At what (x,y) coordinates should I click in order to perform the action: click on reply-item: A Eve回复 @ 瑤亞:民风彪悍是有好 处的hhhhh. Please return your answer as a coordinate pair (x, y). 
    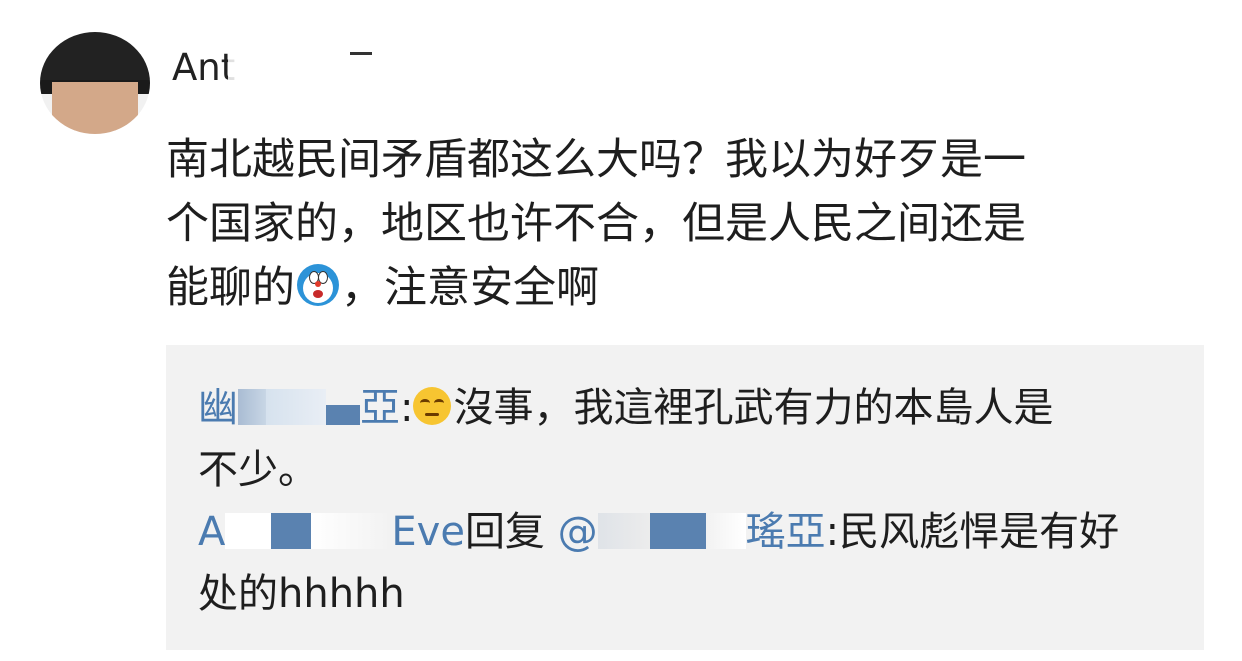
    Looking at the image, I should click on (688, 563).